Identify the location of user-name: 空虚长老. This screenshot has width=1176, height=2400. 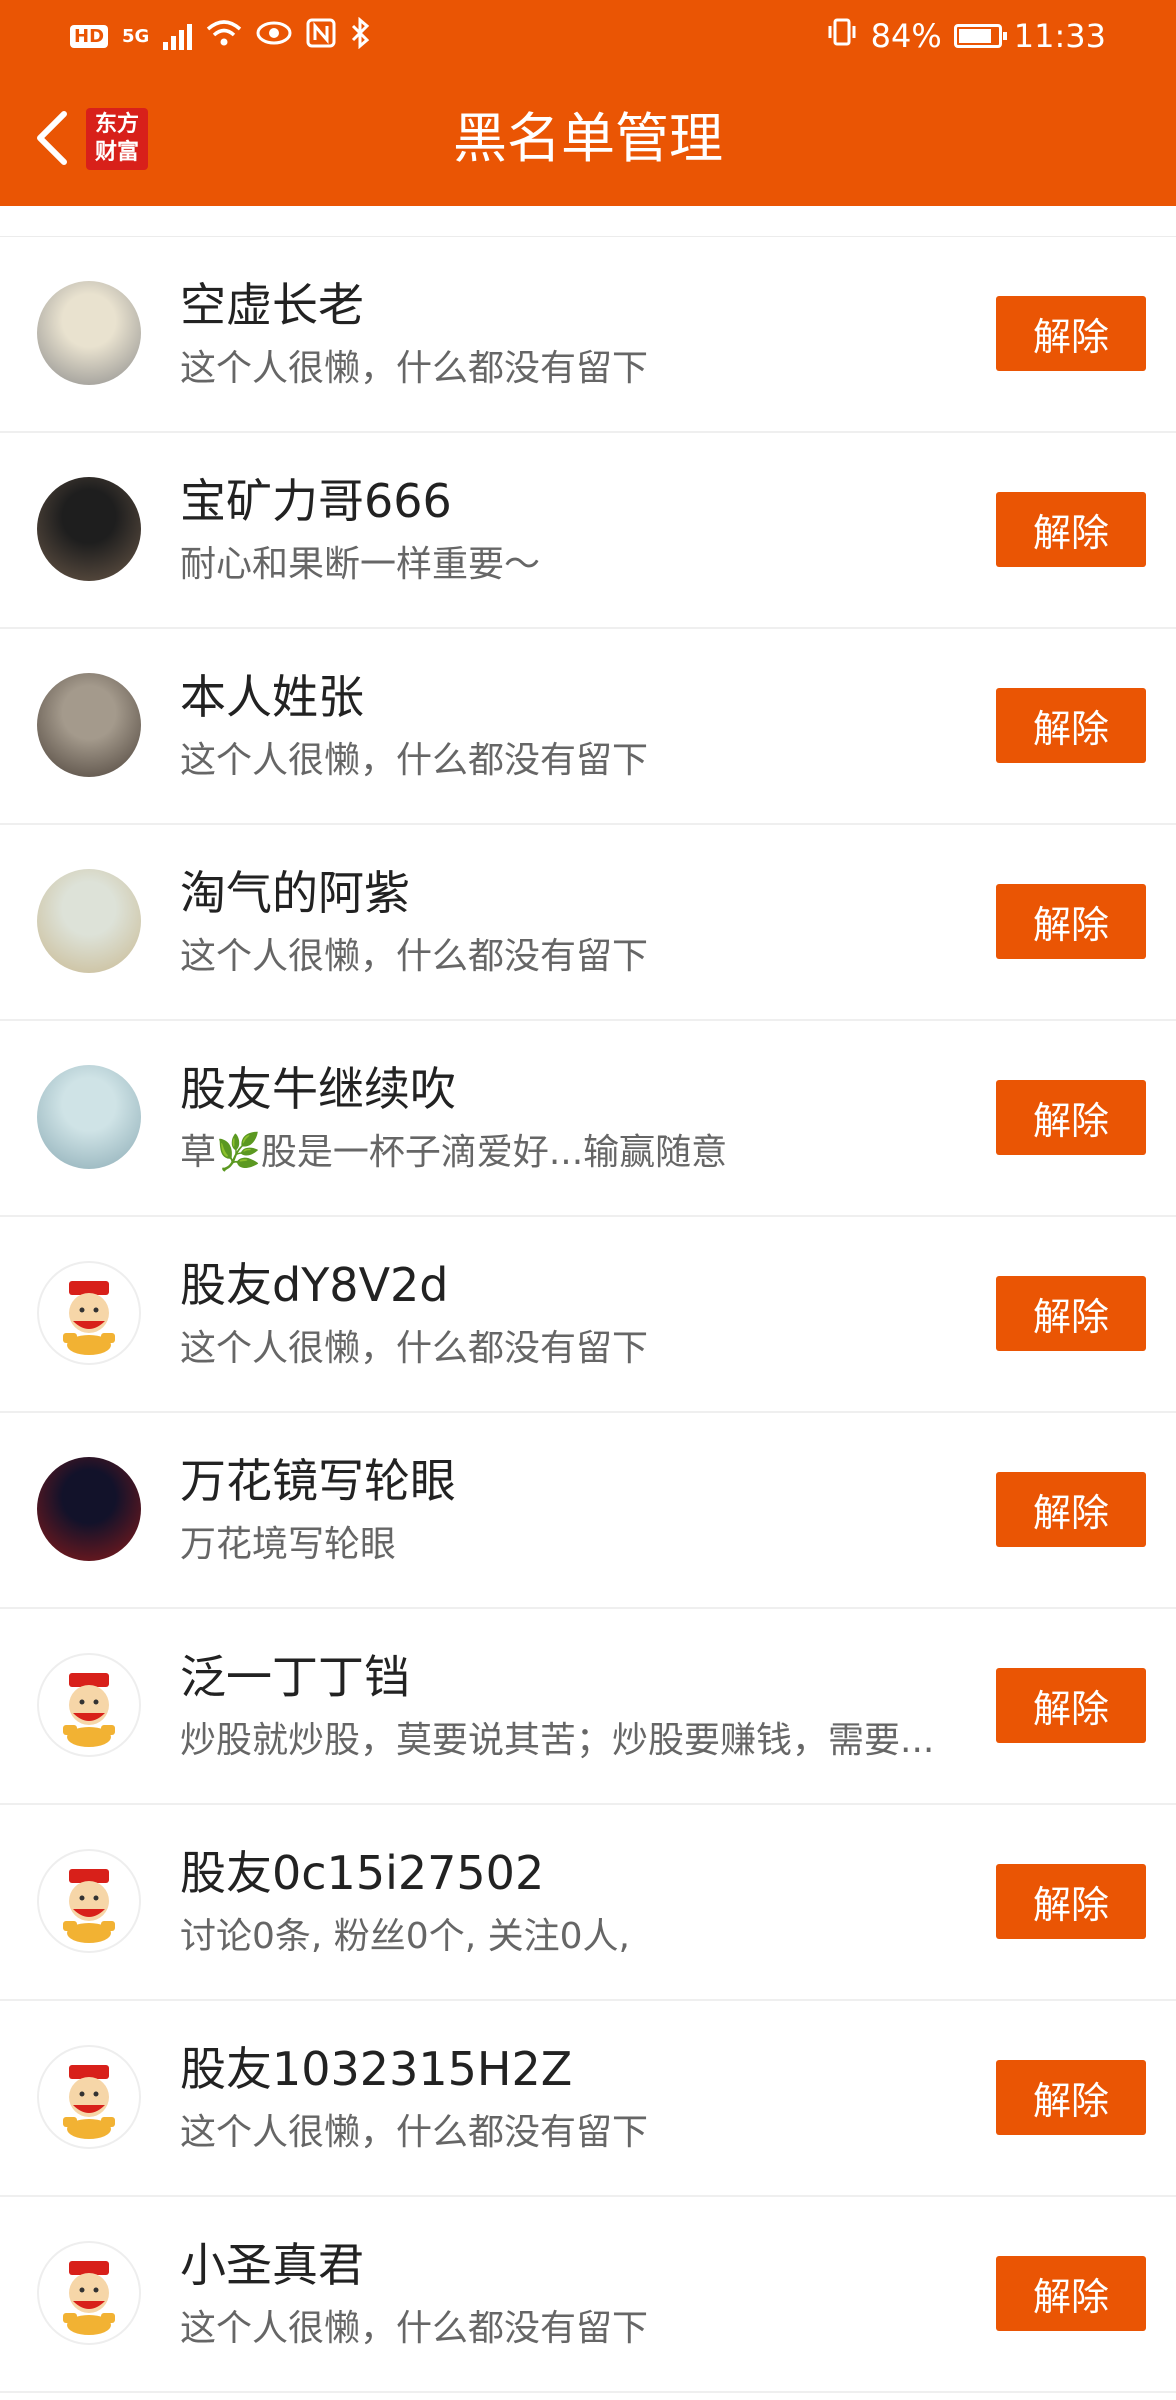
(272, 305).